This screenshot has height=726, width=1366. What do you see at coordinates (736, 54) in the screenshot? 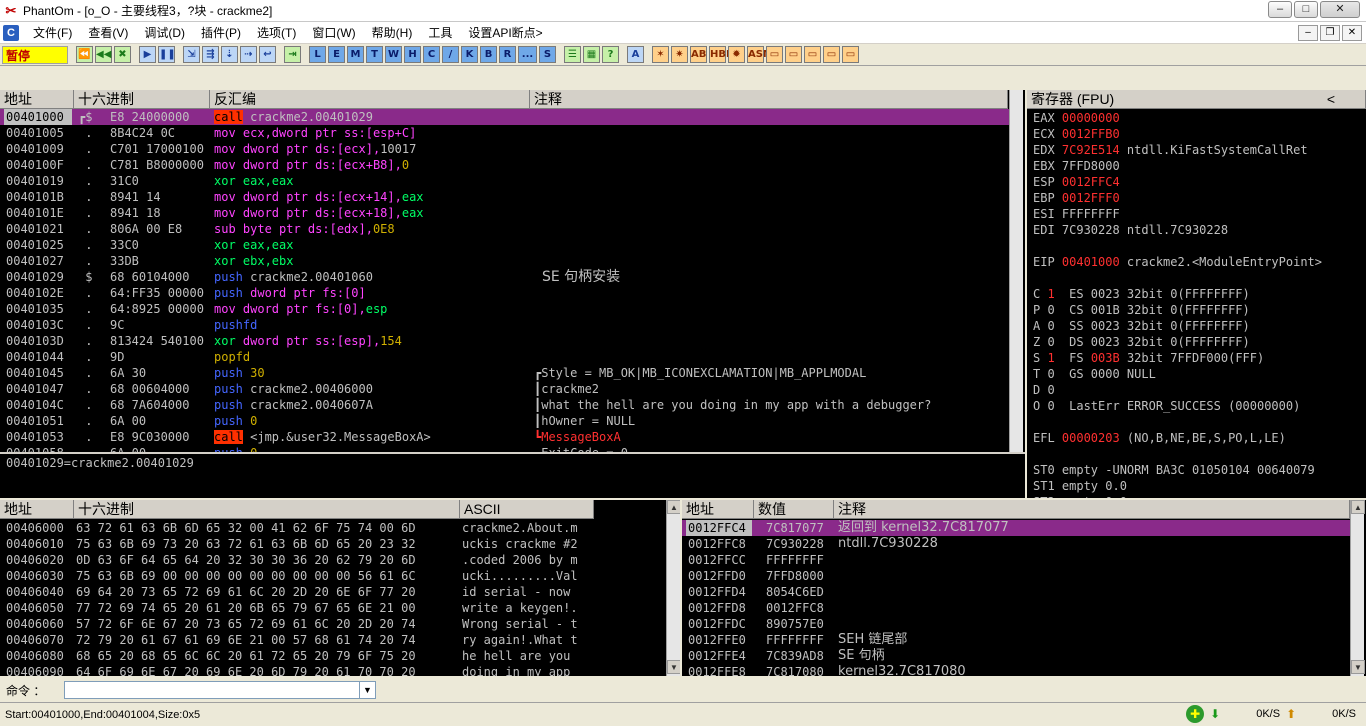
I see `plugin-3-icon: ✹` at bounding box center [736, 54].